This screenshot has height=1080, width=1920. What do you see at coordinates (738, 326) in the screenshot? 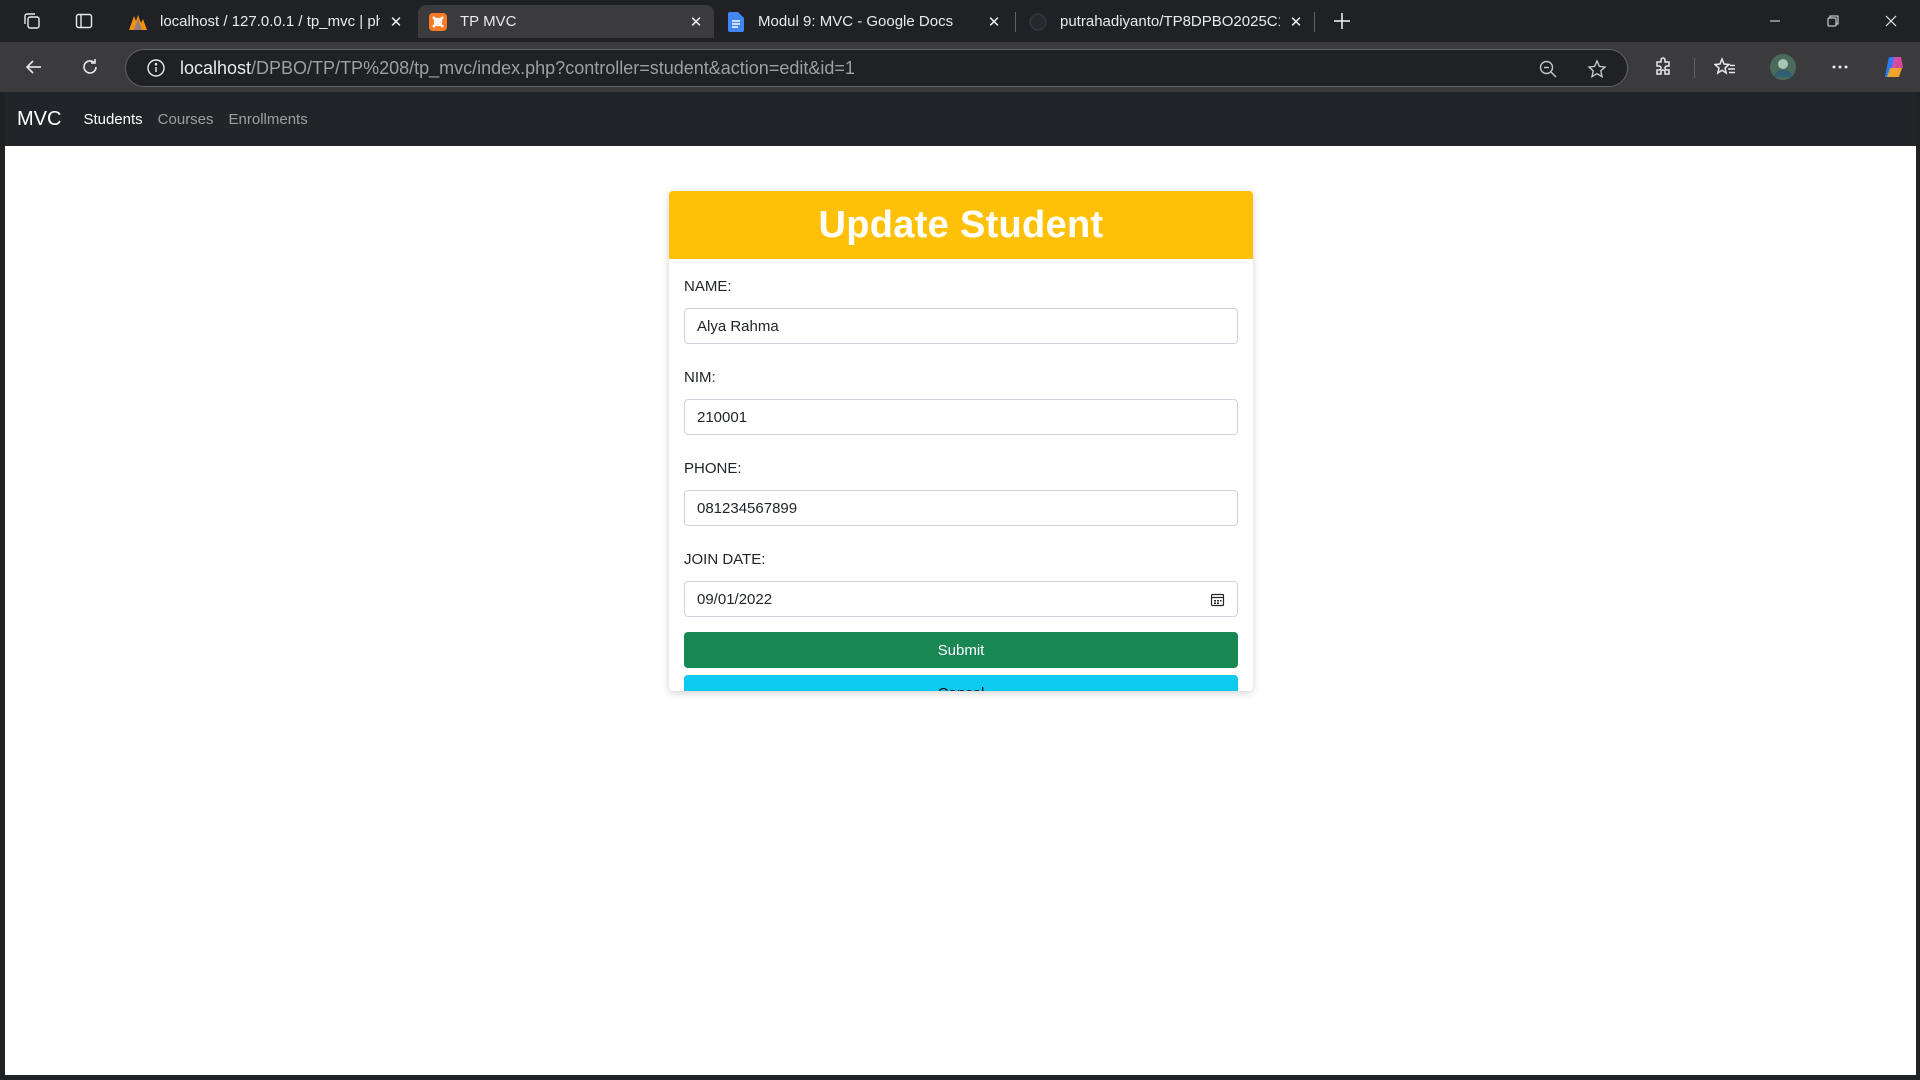
I see `name-value: Alya Rahma` at bounding box center [738, 326].